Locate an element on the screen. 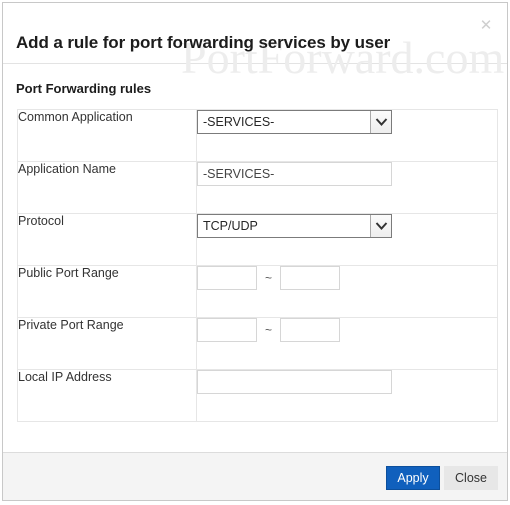 The image size is (510, 505). label-private-port-range: Private Port Range is located at coordinates (107, 343).